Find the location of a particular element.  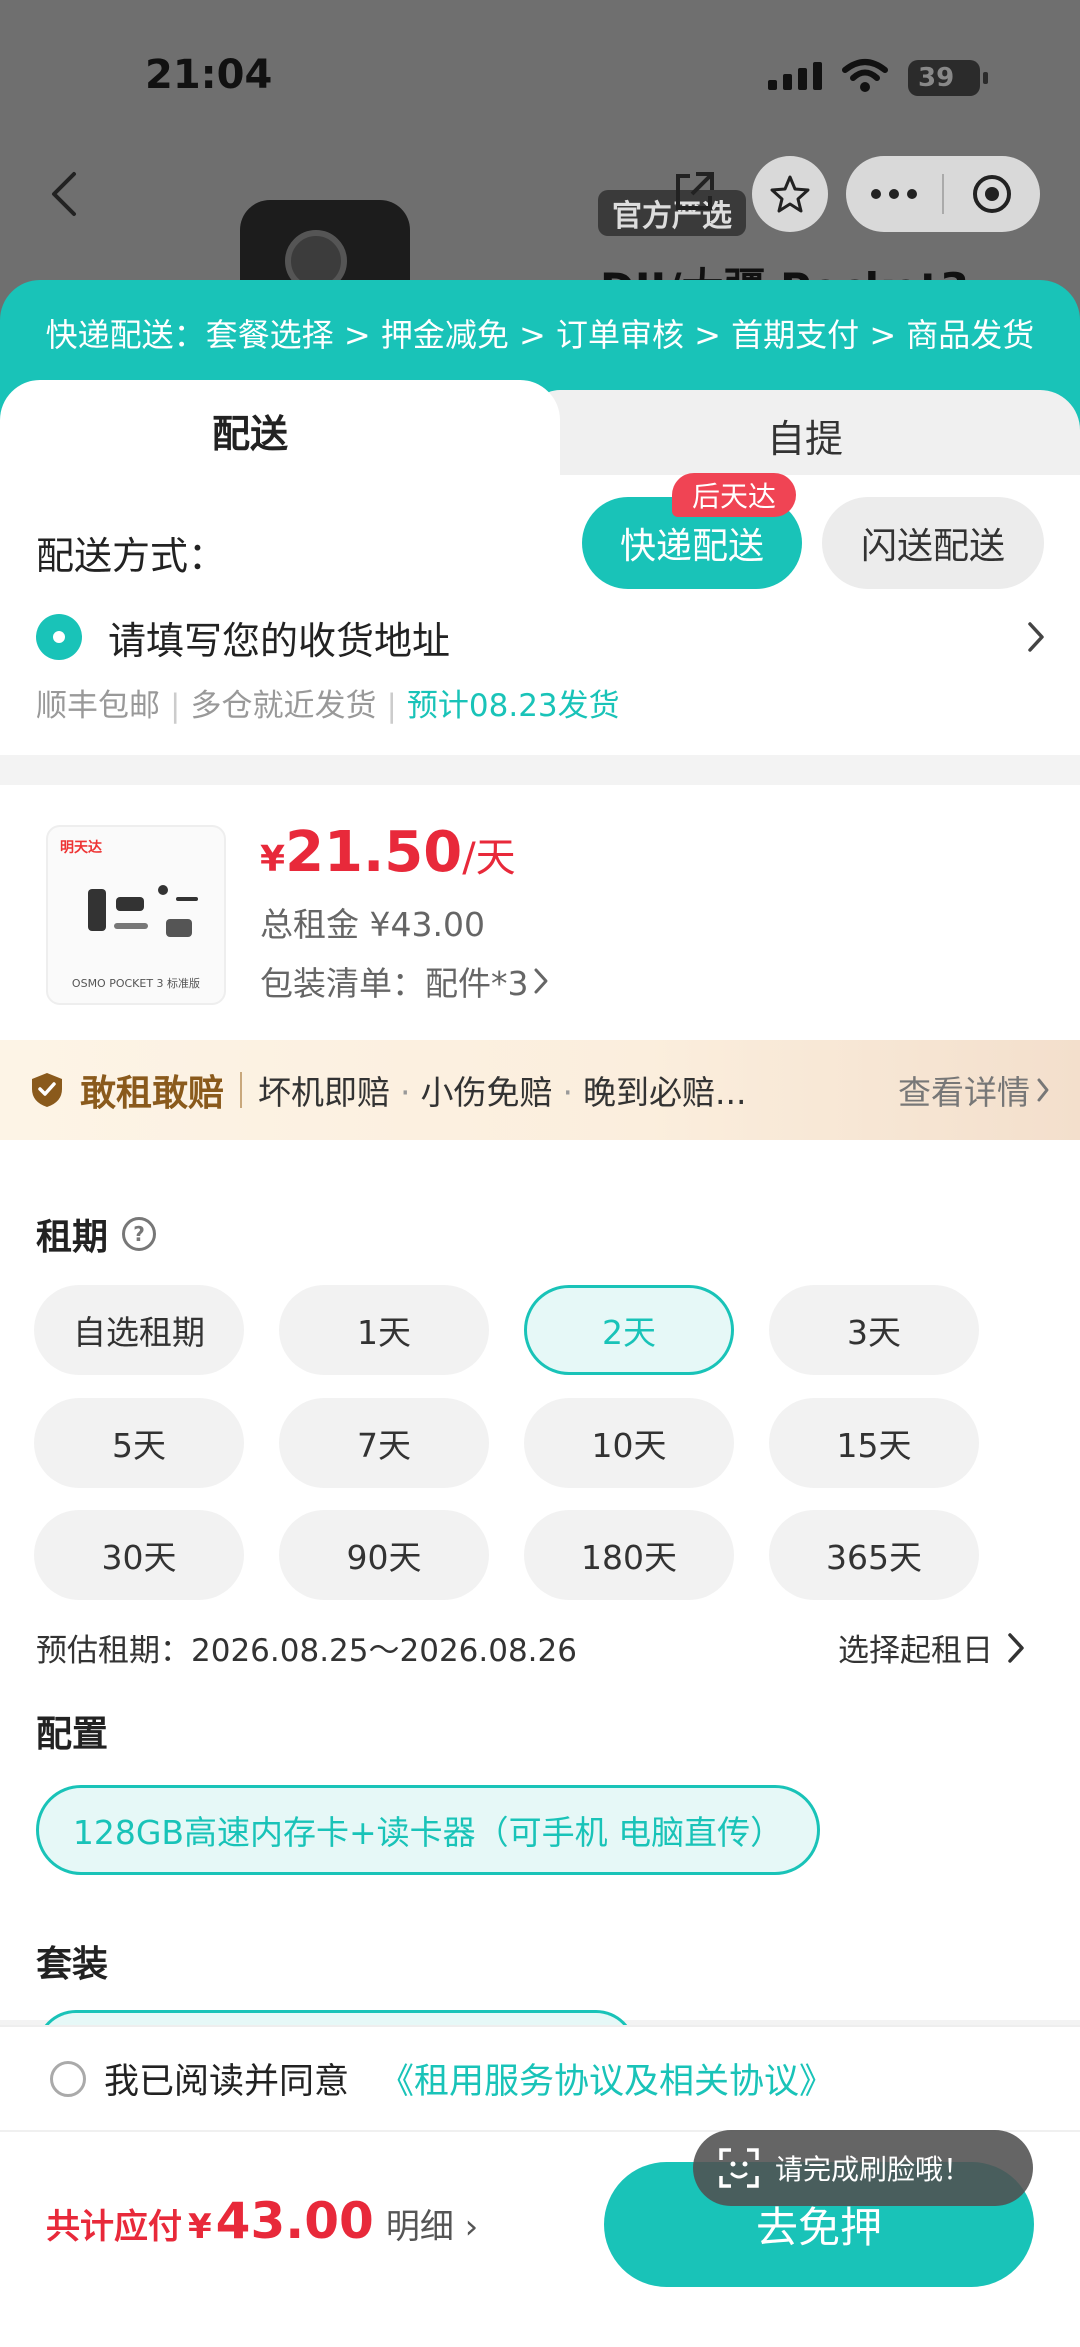

battery-icon: 39 is located at coordinates (948, 78).